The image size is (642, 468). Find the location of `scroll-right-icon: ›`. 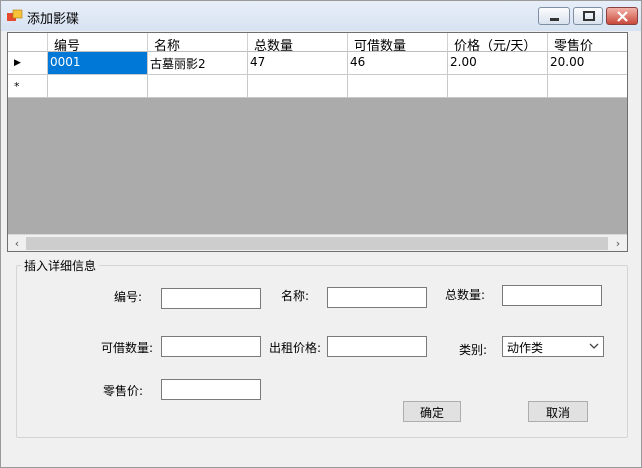

scroll-right-icon: › is located at coordinates (618, 244).